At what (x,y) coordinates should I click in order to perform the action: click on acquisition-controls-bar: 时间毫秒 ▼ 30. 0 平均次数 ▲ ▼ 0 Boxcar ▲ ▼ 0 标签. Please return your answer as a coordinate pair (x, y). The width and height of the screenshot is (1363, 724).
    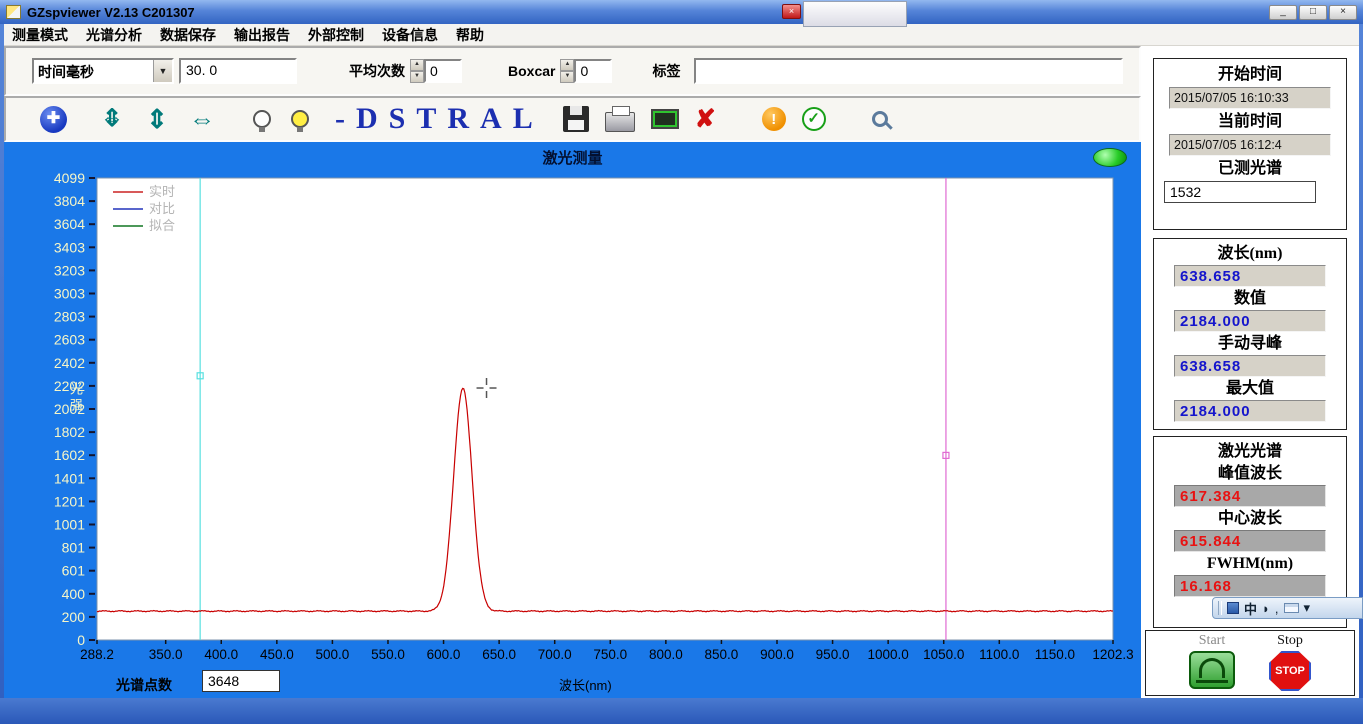
    Looking at the image, I should click on (572, 71).